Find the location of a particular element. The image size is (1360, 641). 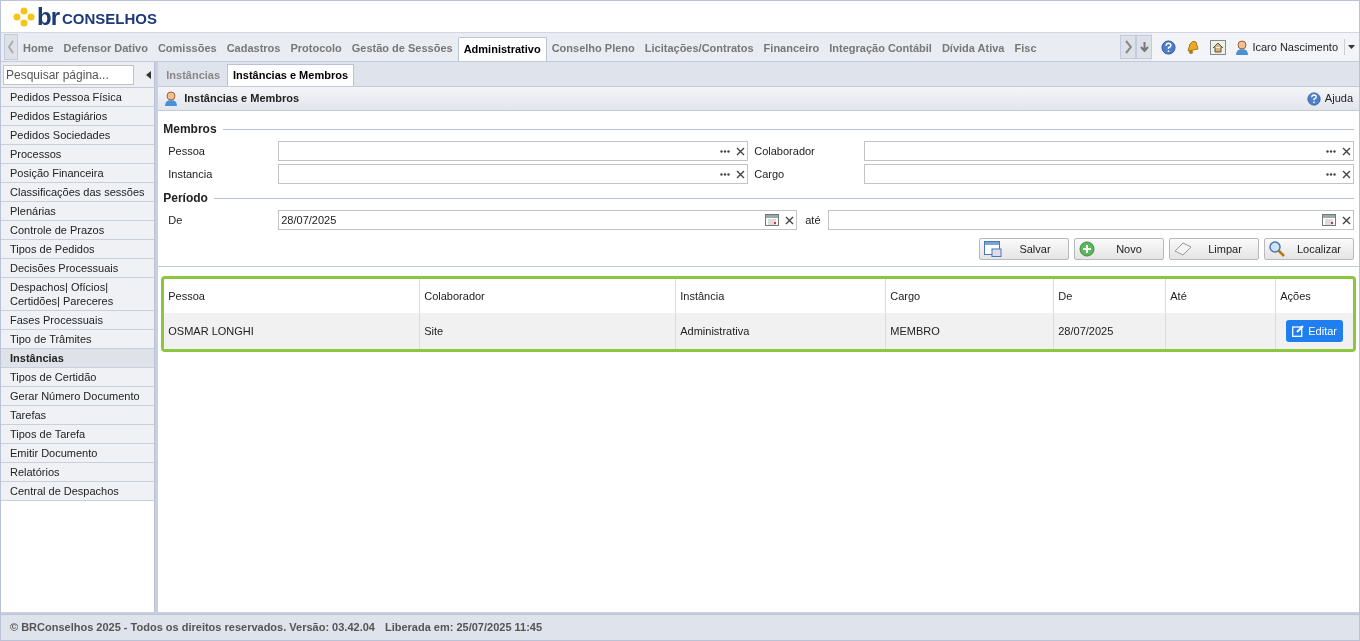

sidebar-item: Tipos de Pedidos is located at coordinates (78, 249).